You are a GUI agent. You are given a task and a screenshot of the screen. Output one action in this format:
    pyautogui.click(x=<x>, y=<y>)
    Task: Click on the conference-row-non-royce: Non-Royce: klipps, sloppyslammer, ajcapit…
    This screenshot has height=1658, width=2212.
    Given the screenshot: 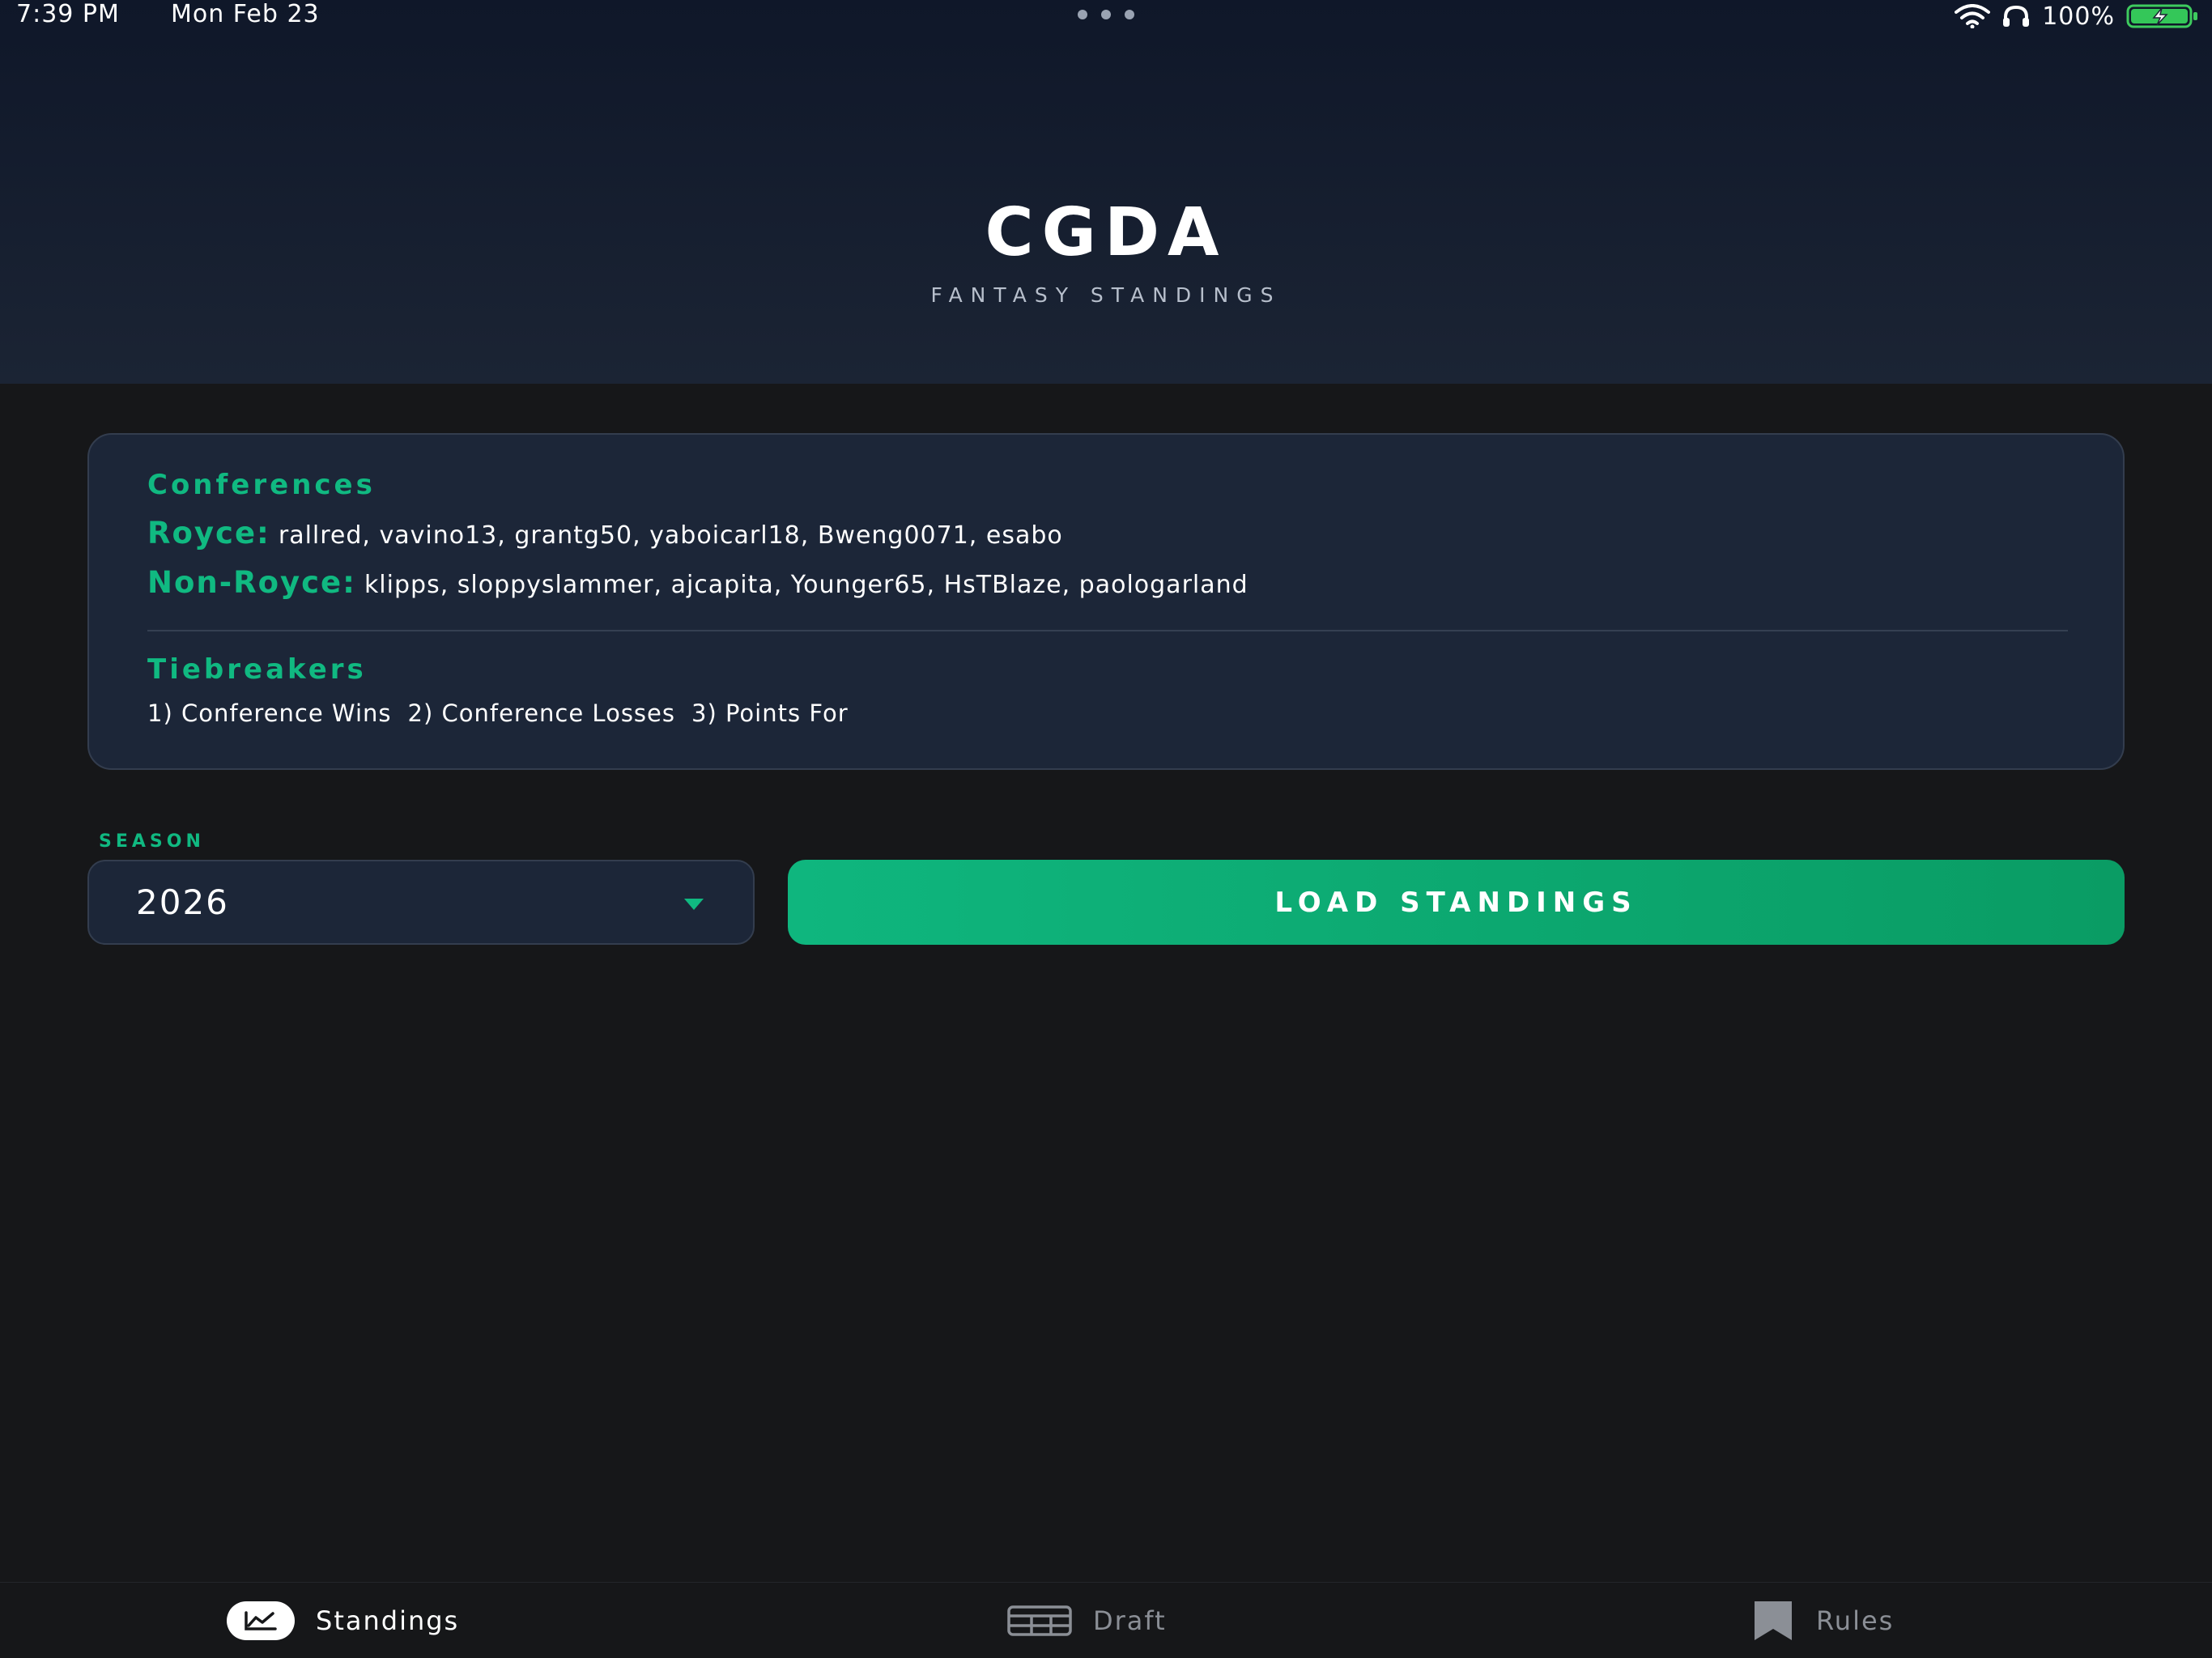 What is the action you would take?
    pyautogui.click(x=698, y=582)
    